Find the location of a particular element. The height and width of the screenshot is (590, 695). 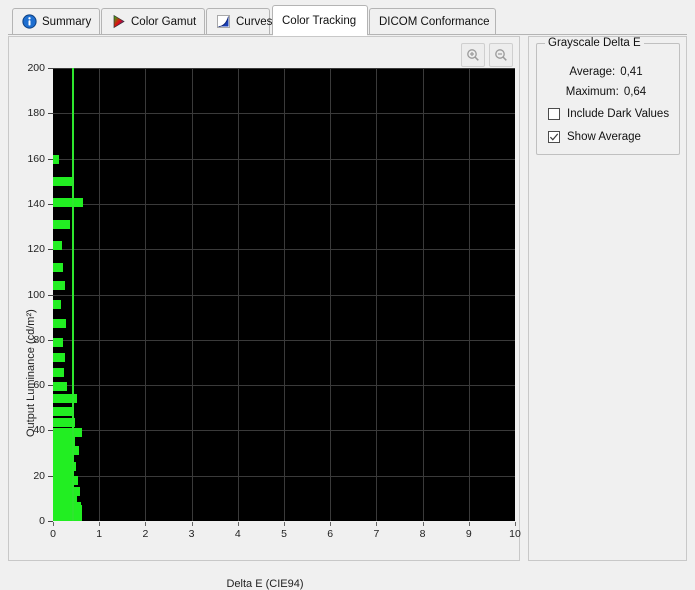

tab-color-tracking-label: Color Tracking is located at coordinates (319, 20).